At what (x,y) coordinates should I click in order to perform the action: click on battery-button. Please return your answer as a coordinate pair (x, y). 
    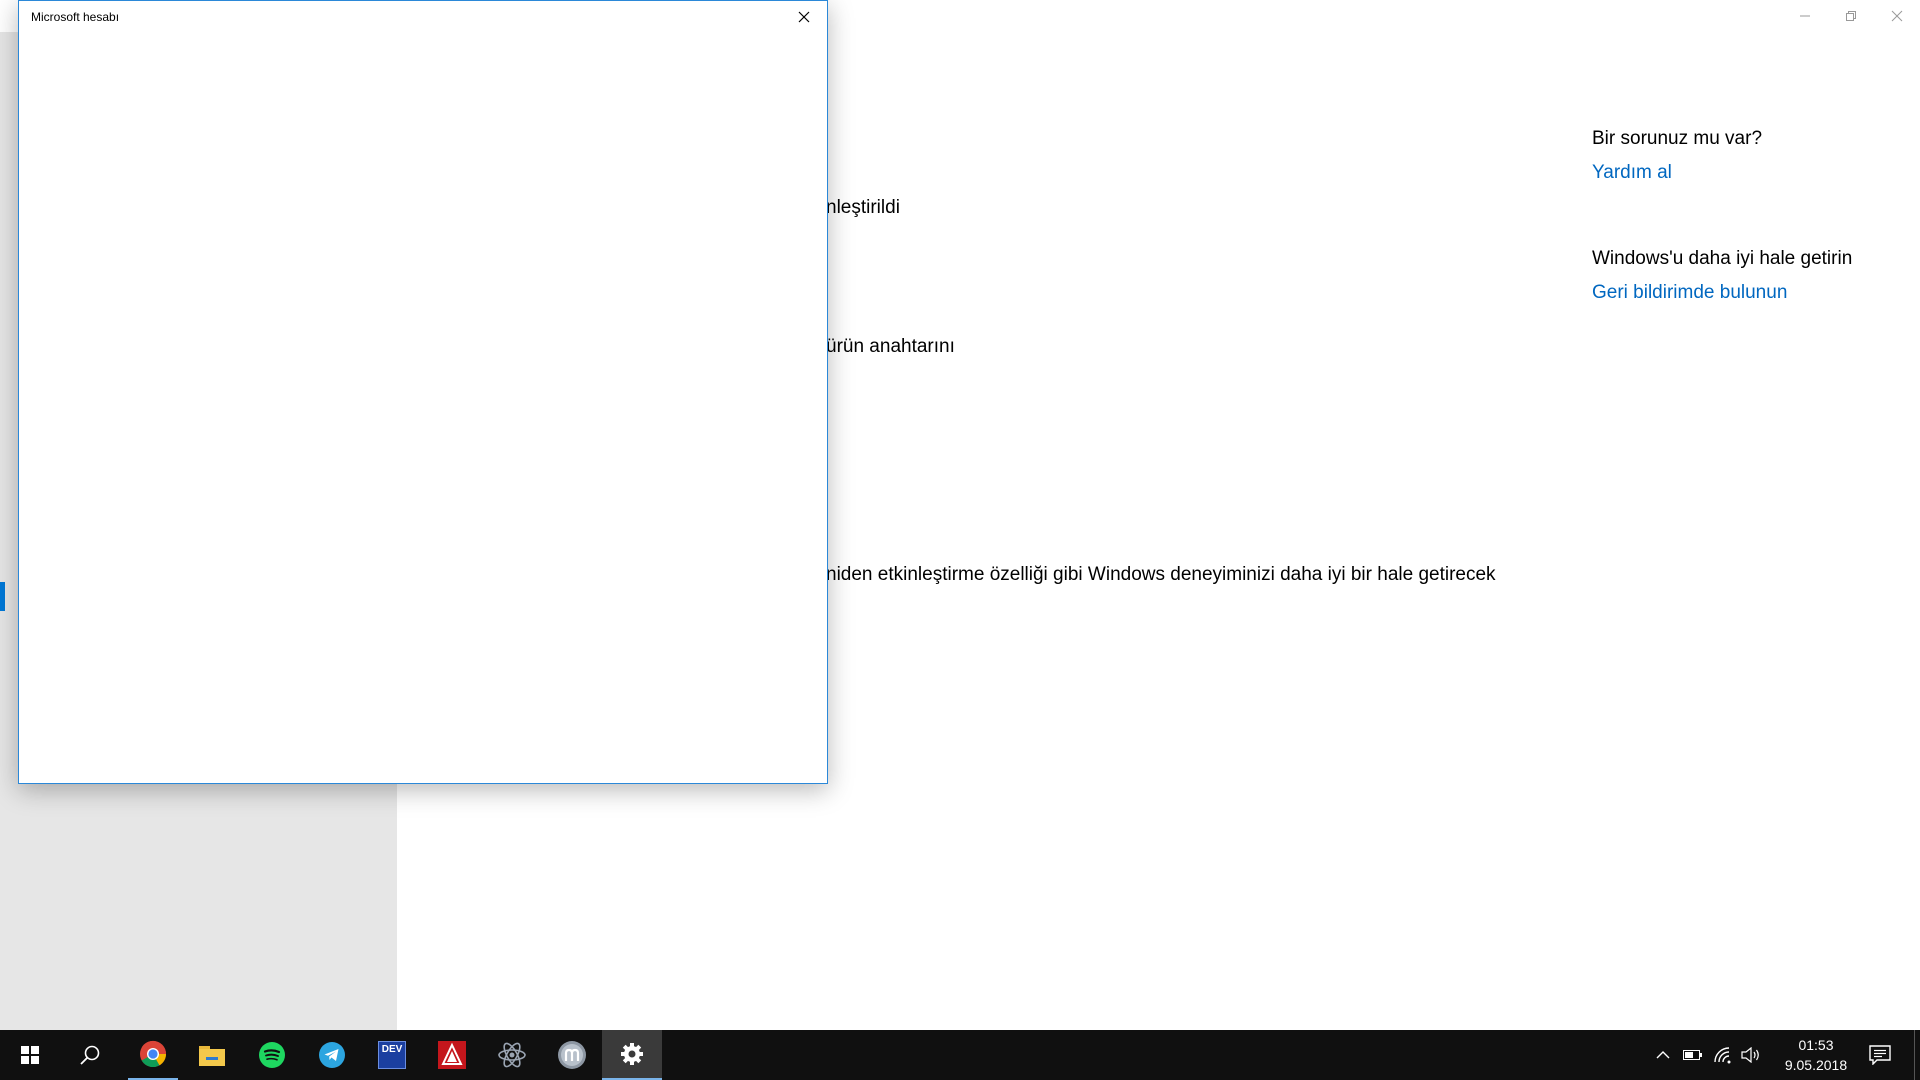
    Looking at the image, I should click on (1693, 1055).